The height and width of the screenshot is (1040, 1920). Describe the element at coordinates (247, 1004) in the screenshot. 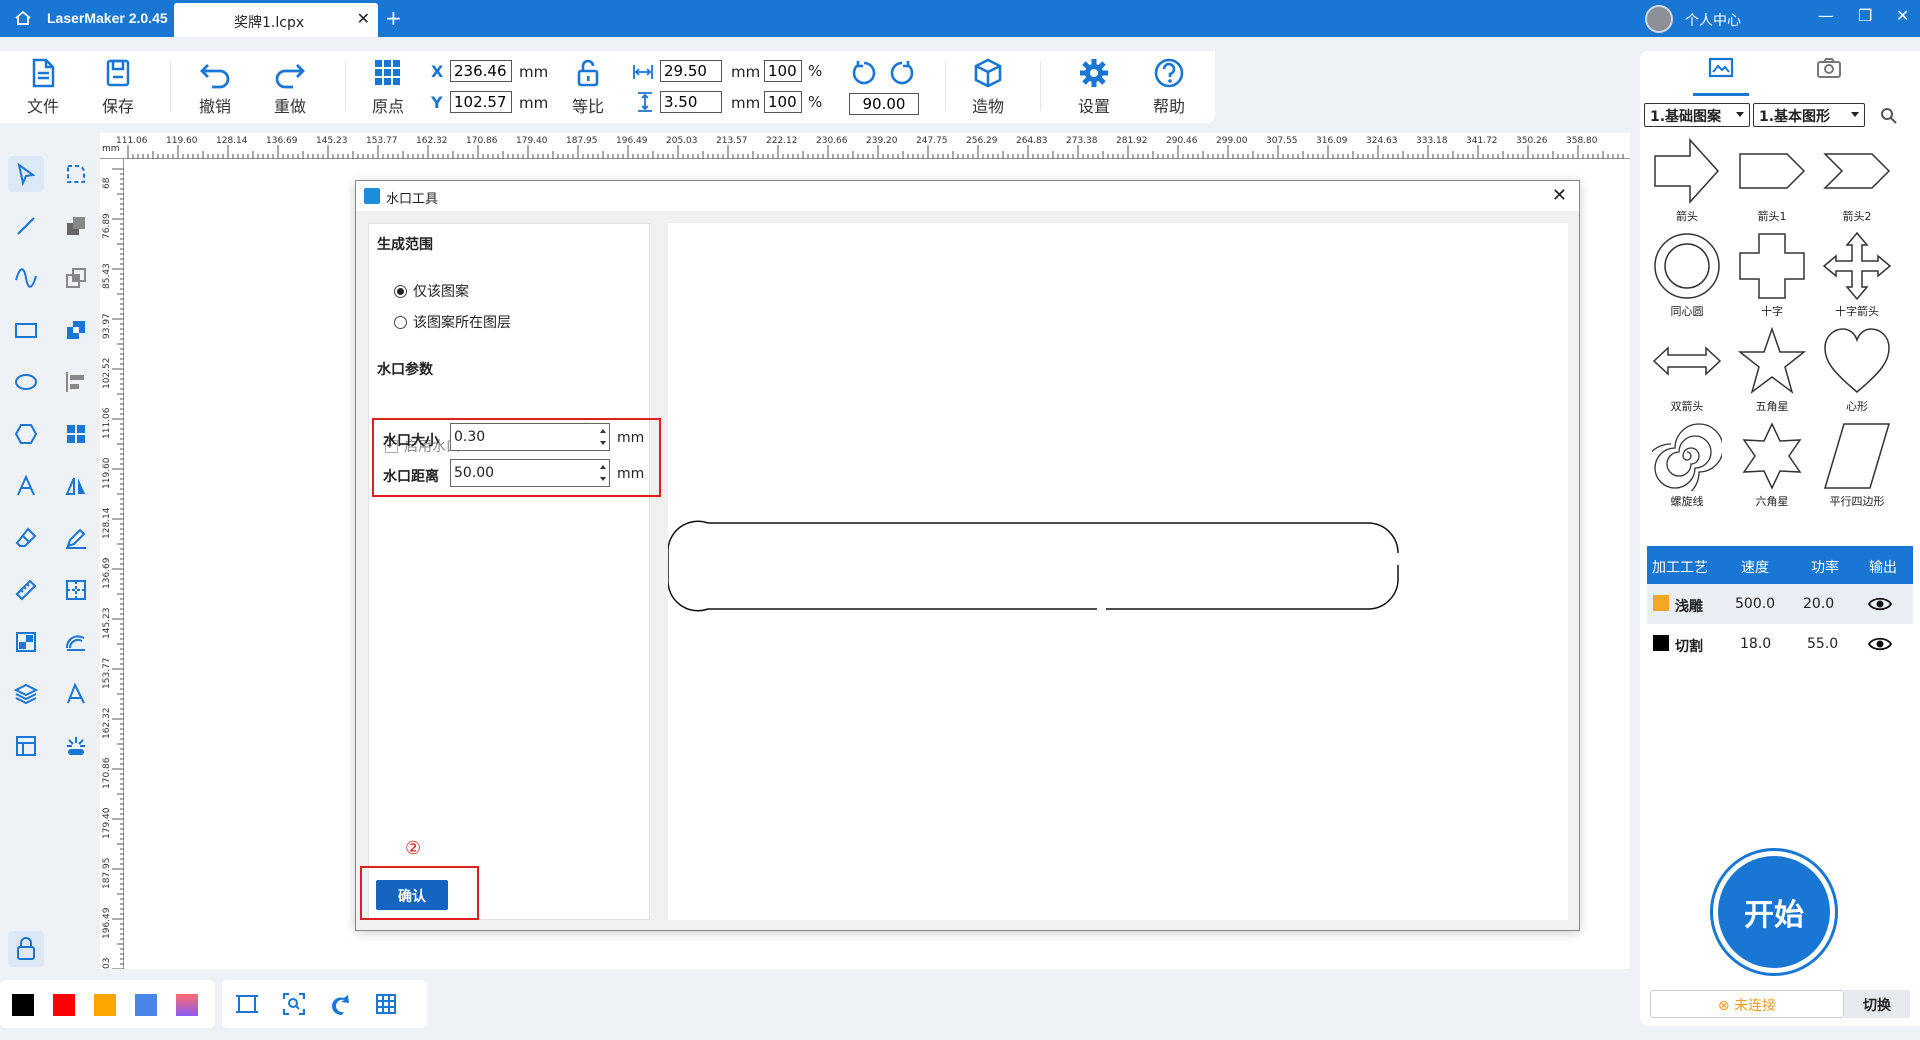

I see `fit-frame-icon` at that location.